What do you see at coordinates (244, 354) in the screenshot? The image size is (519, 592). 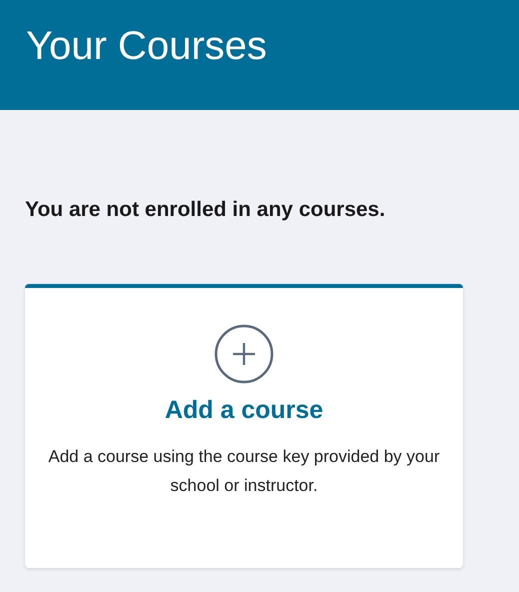 I see `plus-circle-icon` at bounding box center [244, 354].